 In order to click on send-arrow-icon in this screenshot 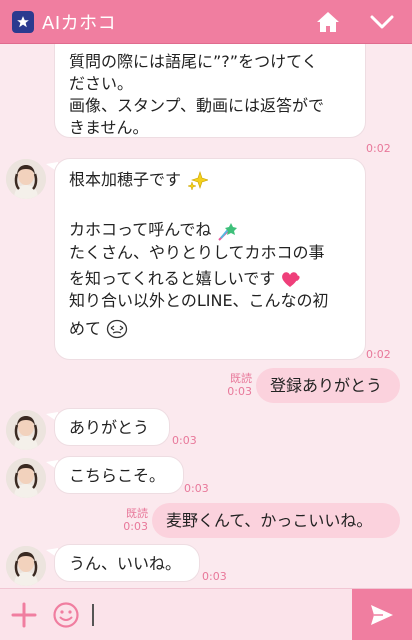, I will do `click(382, 615)`.